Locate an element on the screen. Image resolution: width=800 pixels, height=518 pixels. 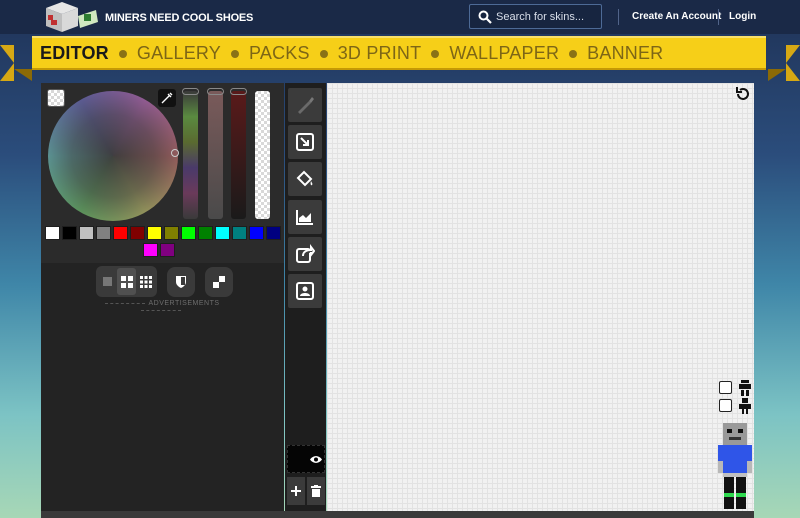
grid-4-button is located at coordinates (126, 281).